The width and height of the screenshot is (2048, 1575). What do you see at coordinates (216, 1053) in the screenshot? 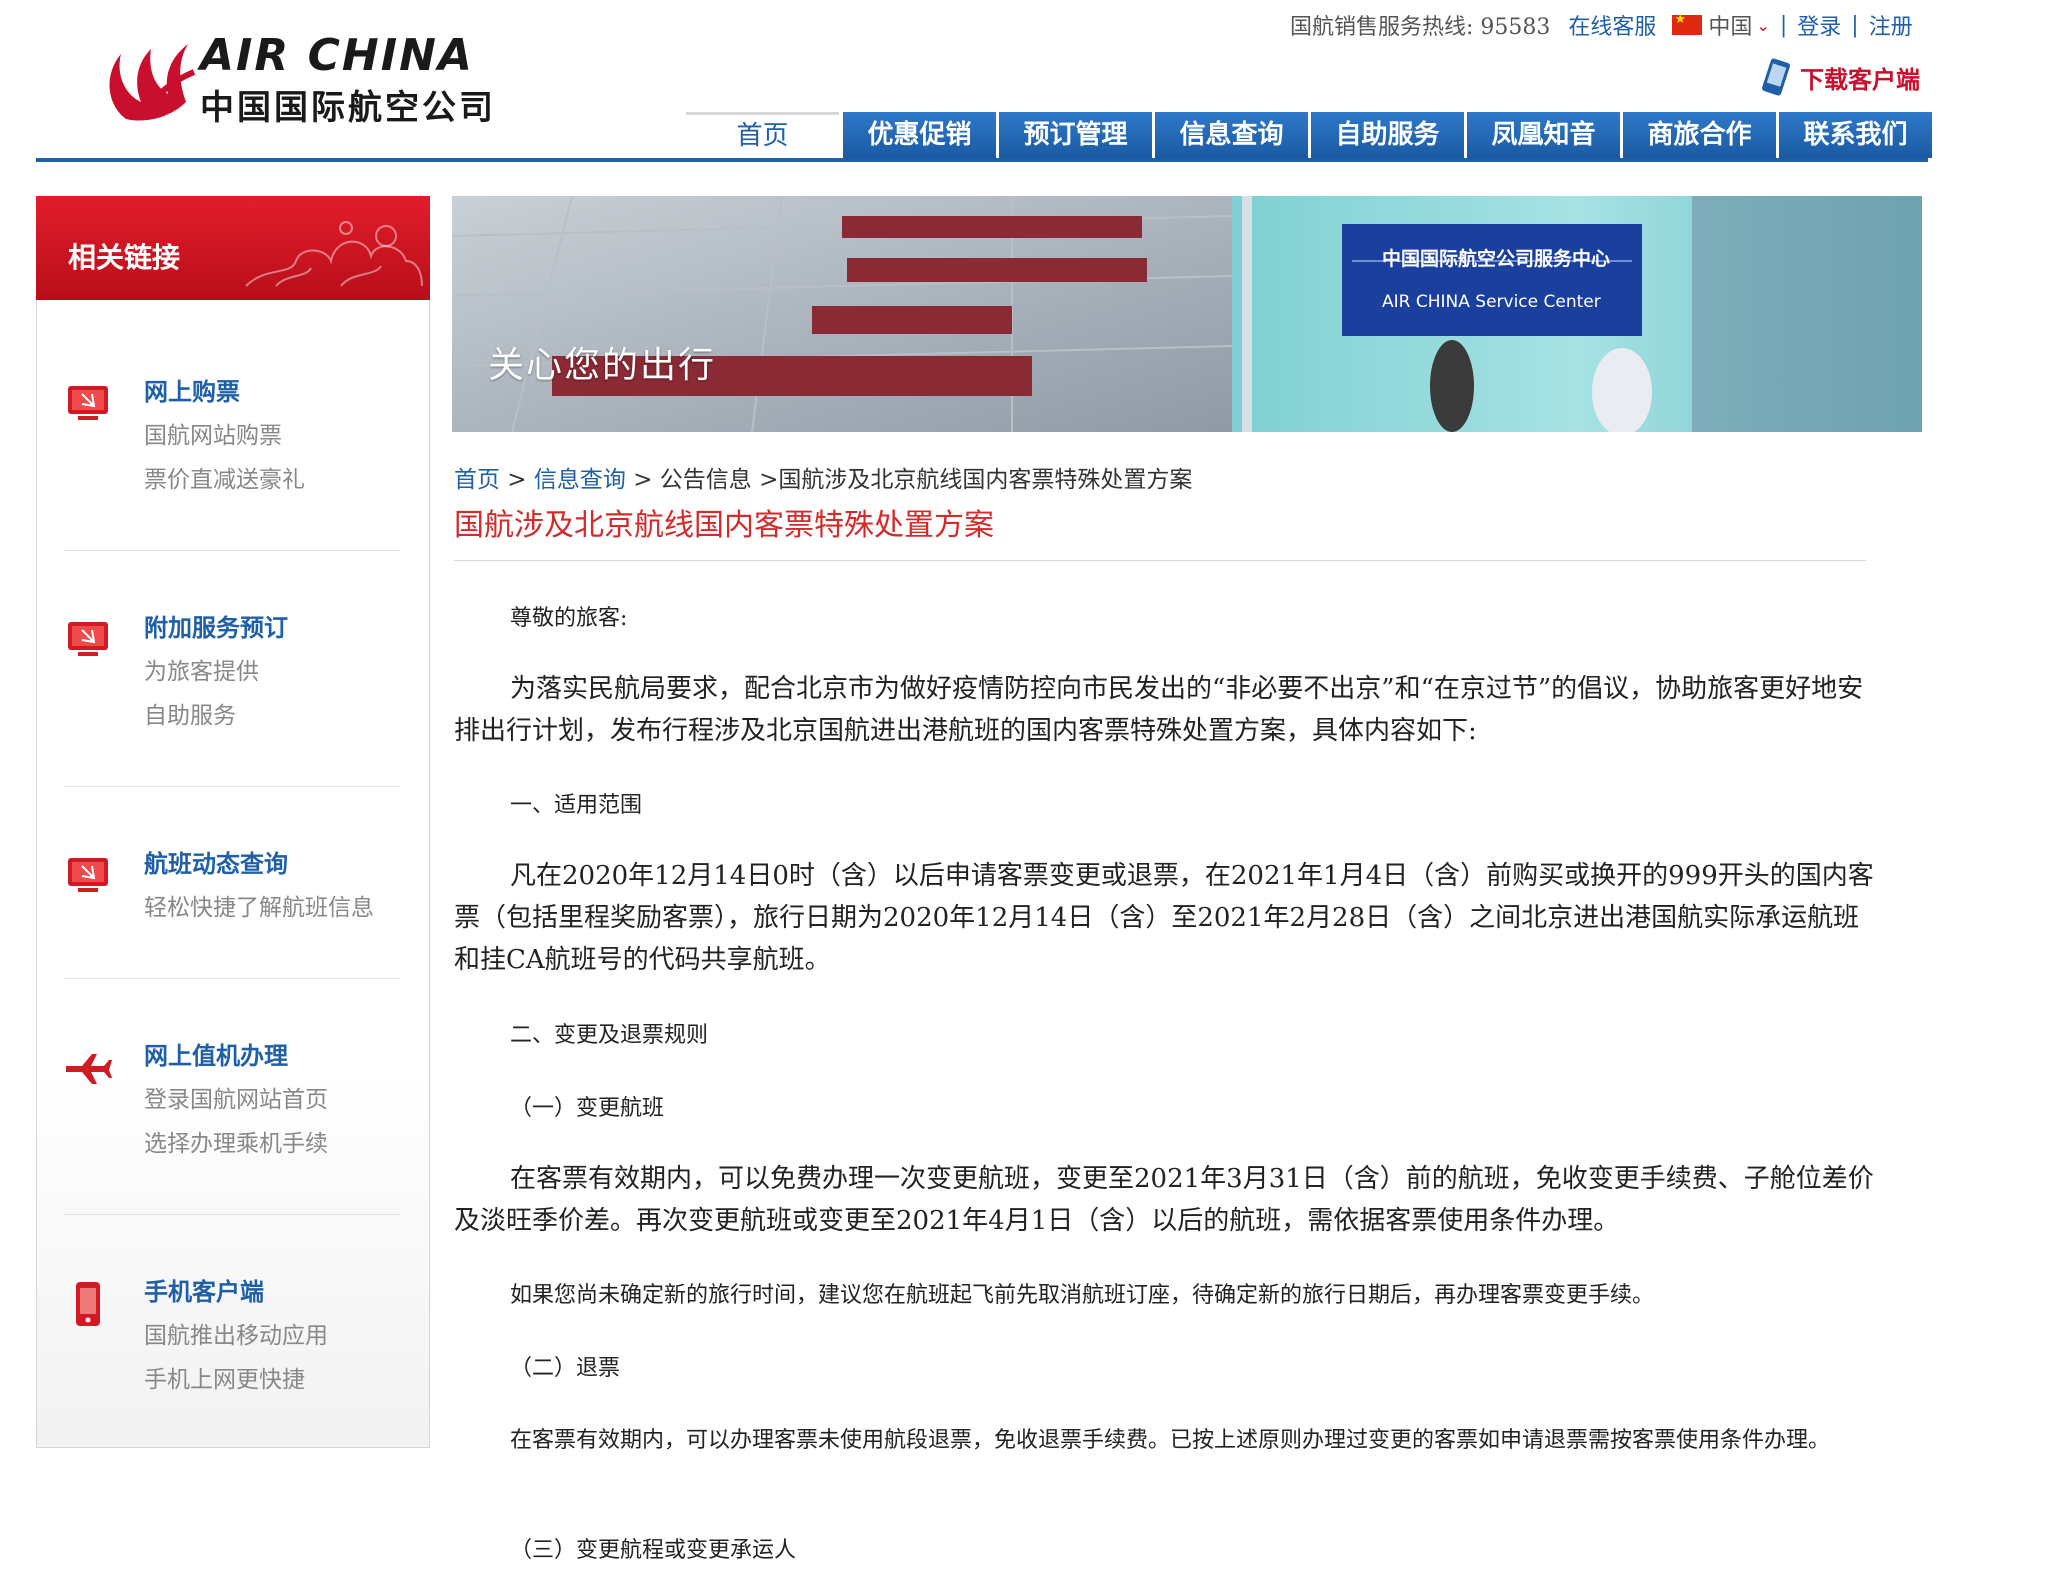
I see `sidebar-item-title: 网上值机办理` at bounding box center [216, 1053].